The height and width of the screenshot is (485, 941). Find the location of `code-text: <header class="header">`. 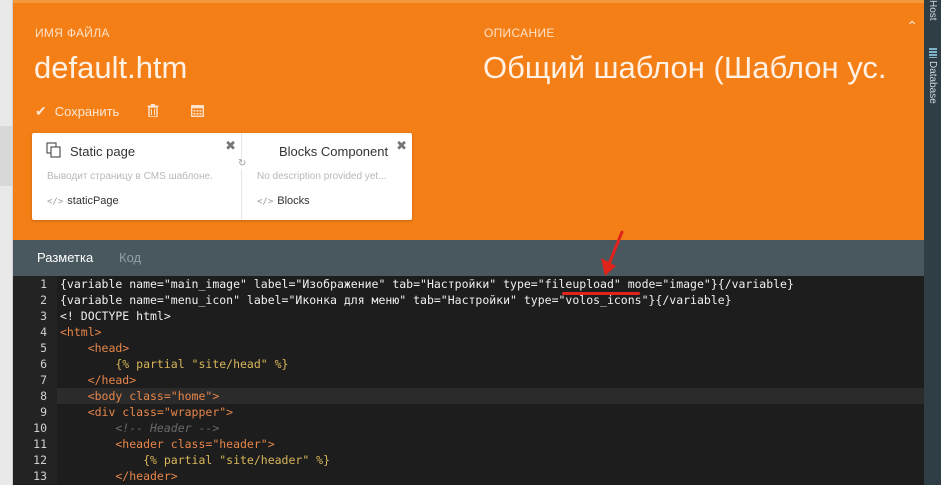

code-text: <header class="header"> is located at coordinates (167, 444).